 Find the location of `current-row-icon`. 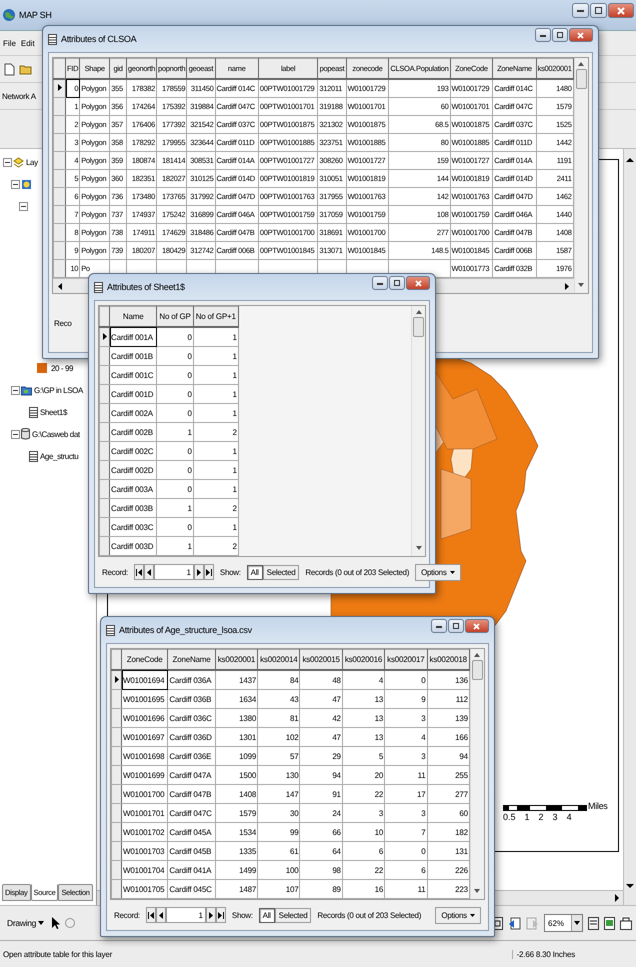

current-row-icon is located at coordinates (60, 87).